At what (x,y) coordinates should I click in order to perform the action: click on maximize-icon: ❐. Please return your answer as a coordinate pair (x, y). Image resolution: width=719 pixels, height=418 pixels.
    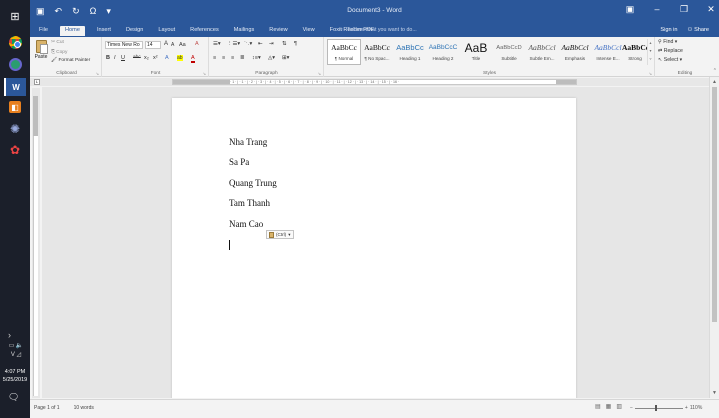
    Looking at the image, I should click on (684, 9).